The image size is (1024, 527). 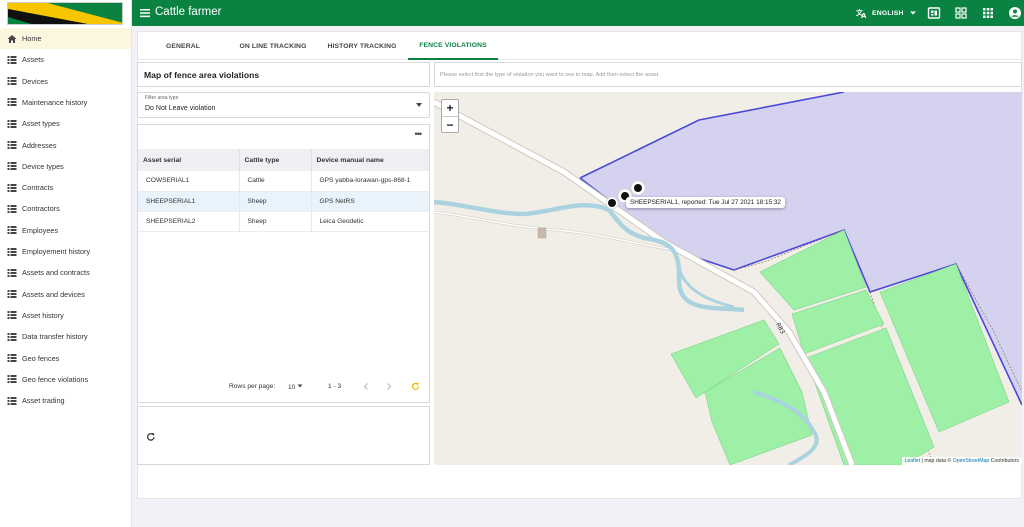 I want to click on cell-device-name: GPS yabba-lorawan-gps-868-1, so click(x=370, y=181).